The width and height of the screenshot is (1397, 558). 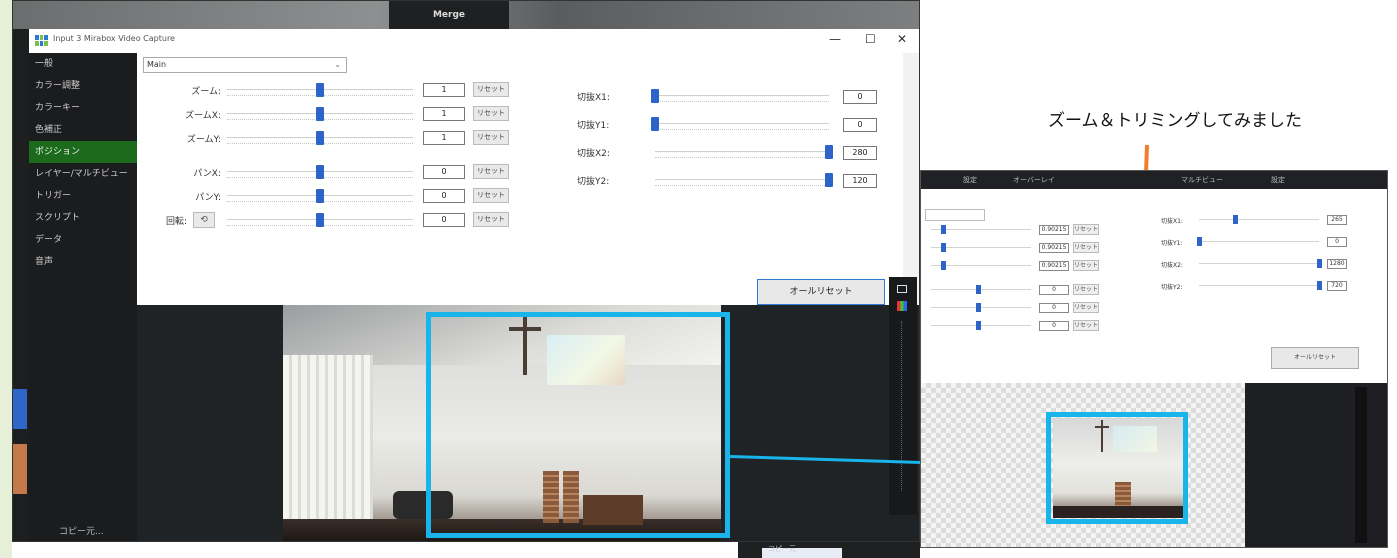 What do you see at coordinates (860, 153) in the screenshot?
I see `value-field: 280` at bounding box center [860, 153].